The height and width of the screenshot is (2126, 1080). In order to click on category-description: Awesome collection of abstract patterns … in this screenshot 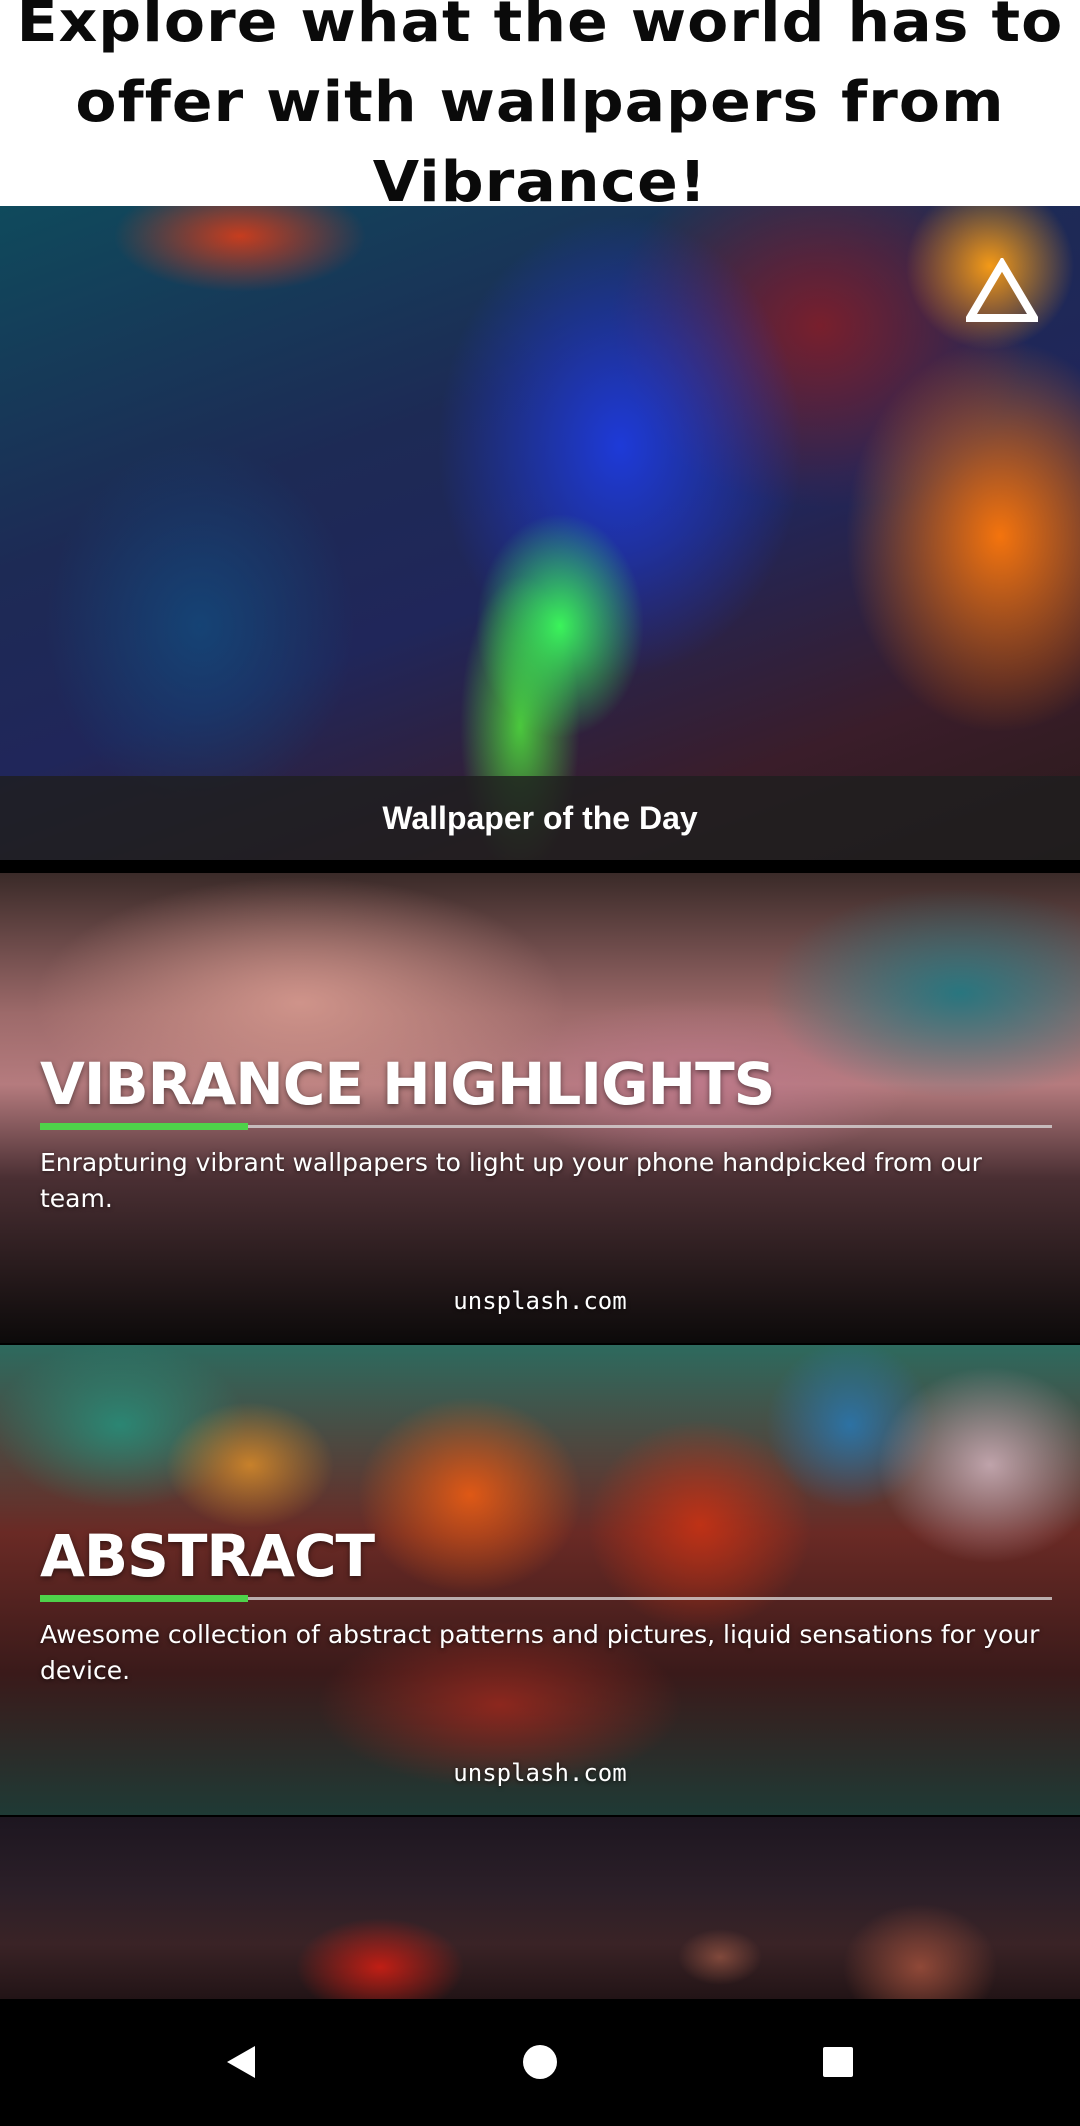, I will do `click(540, 1652)`.